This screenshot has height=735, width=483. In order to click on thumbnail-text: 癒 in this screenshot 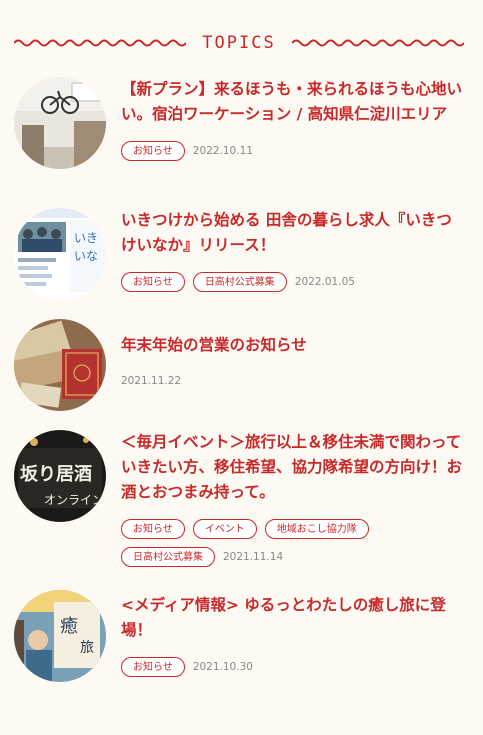, I will do `click(69, 626)`.